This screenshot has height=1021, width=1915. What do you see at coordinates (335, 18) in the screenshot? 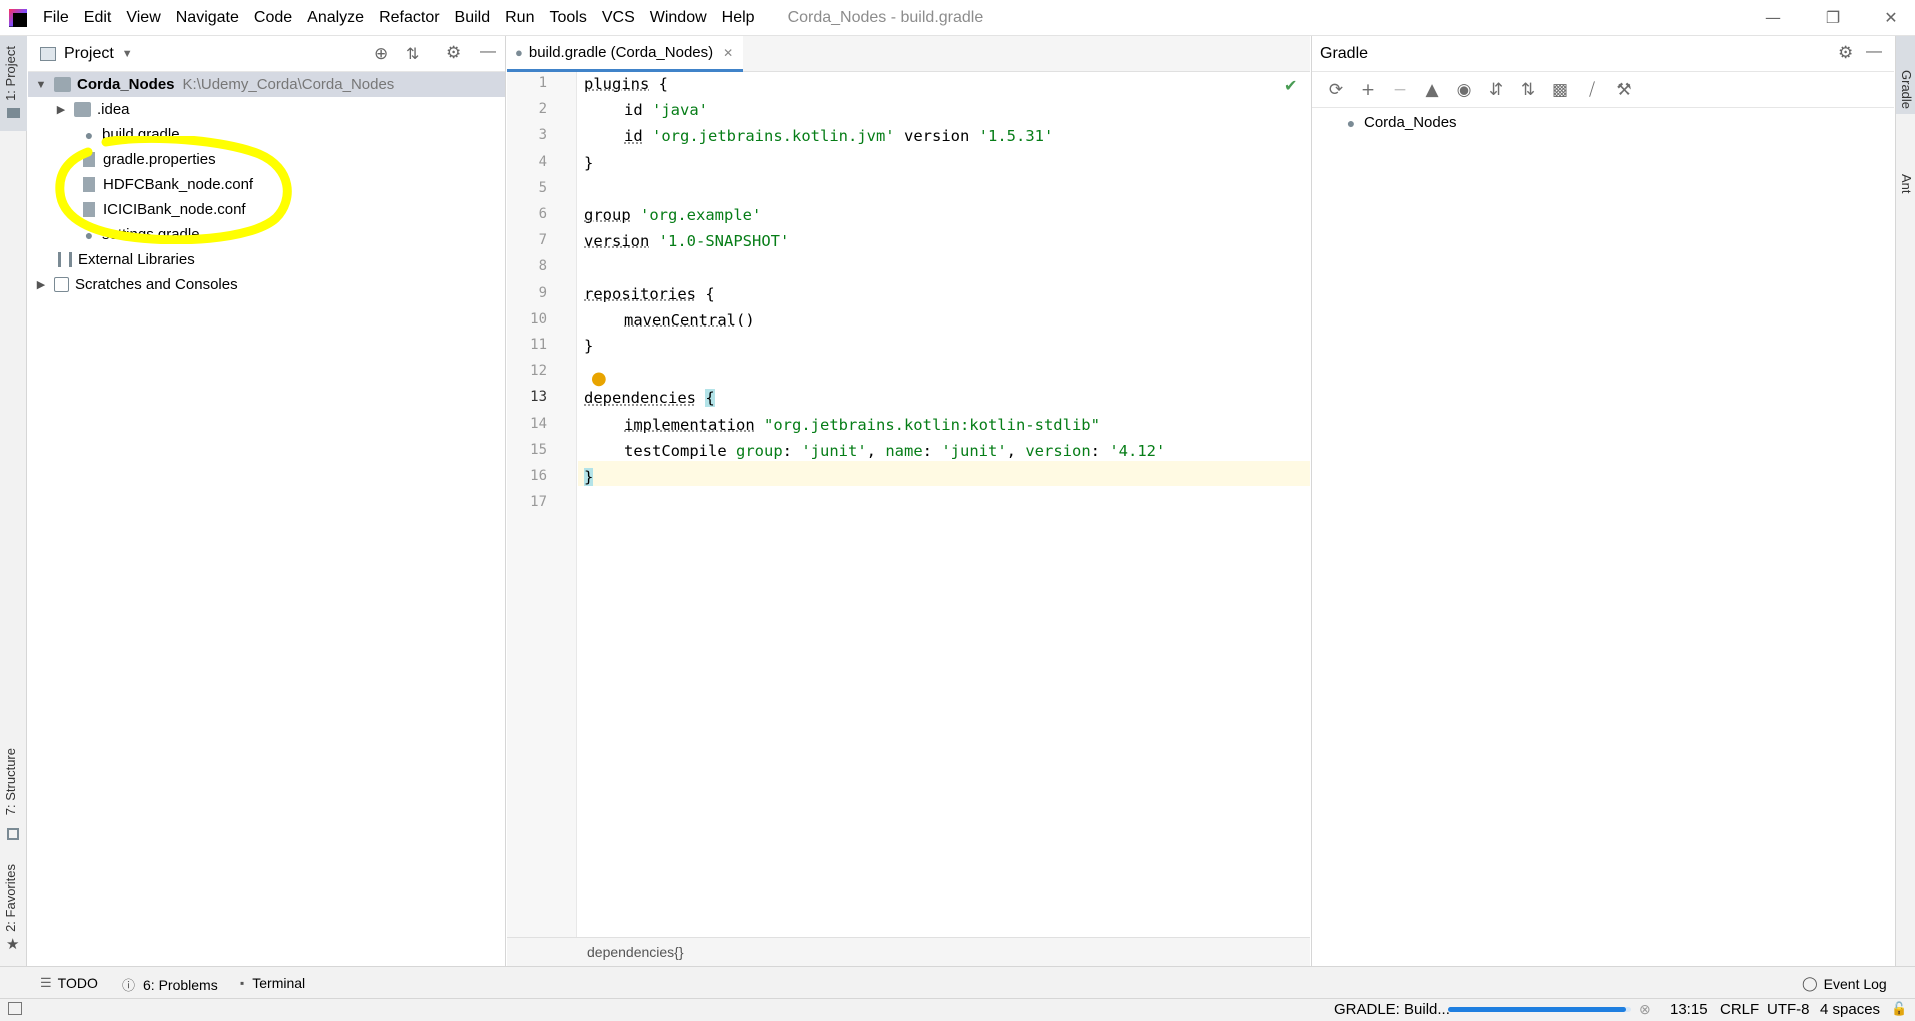
I see `menu-analyze: Analyze` at bounding box center [335, 18].